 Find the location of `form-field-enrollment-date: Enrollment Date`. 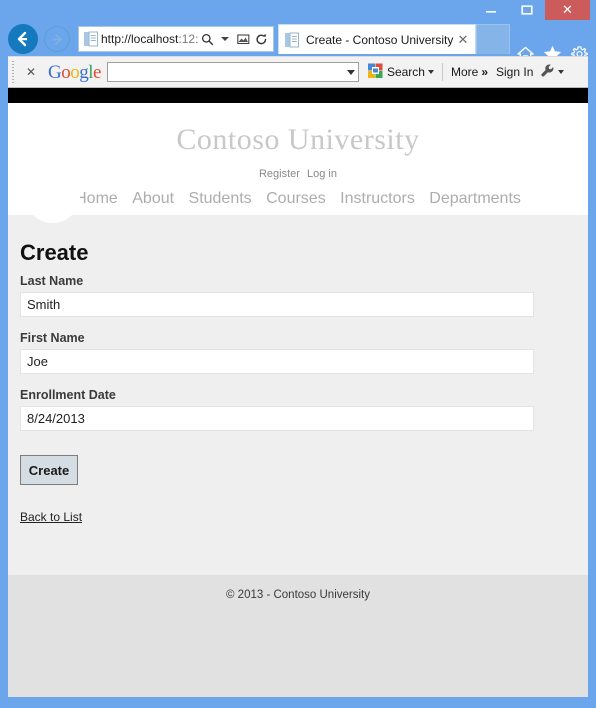

form-field-enrollment-date: Enrollment Date is located at coordinates (298, 416).